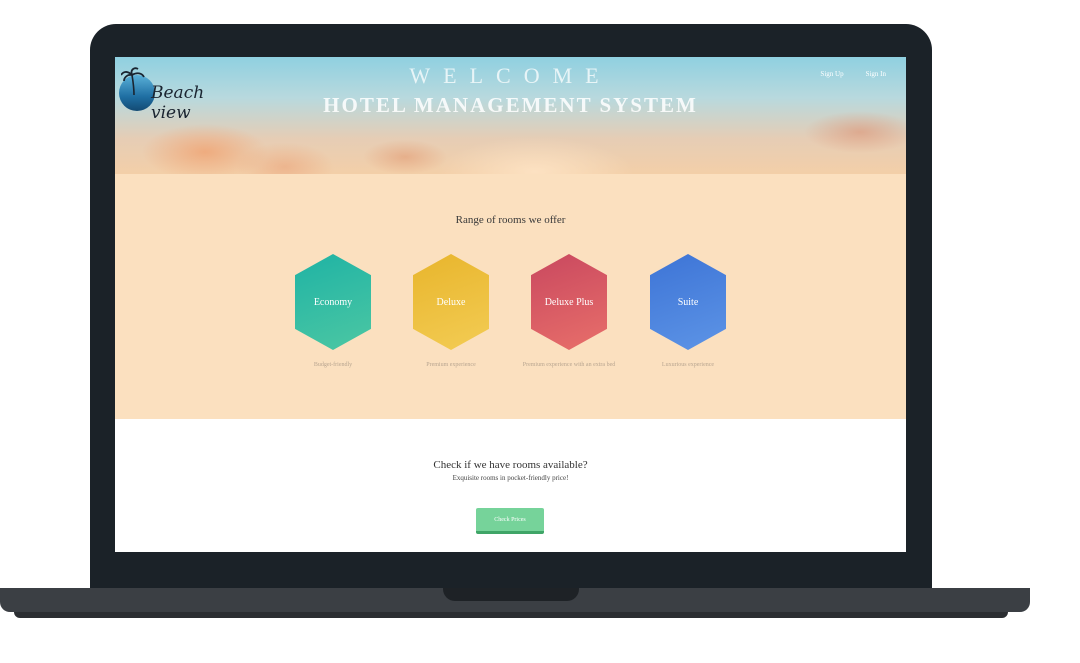 This screenshot has width=1080, height=663. I want to click on room-caption: Budget-friendly, so click(333, 365).